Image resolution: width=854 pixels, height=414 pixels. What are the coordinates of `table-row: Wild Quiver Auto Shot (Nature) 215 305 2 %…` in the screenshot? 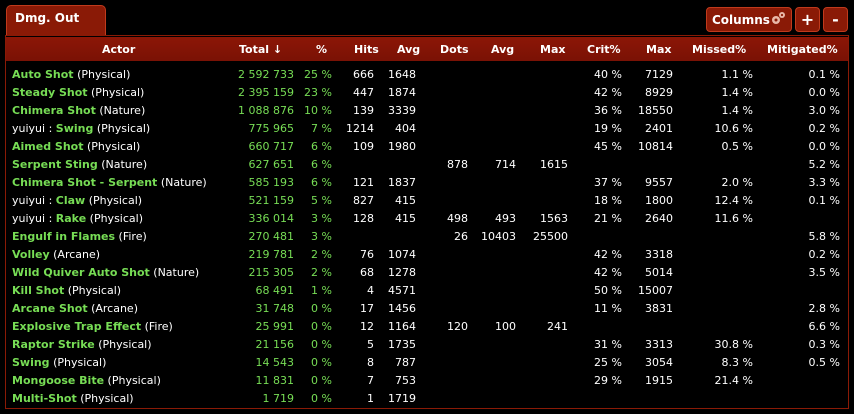 It's located at (427, 272).